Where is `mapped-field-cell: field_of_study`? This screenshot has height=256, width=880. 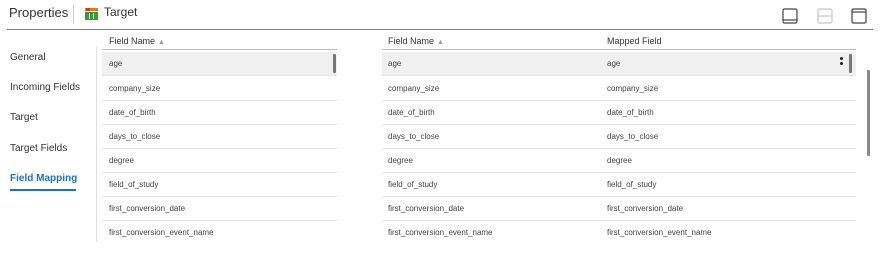
mapped-field-cell: field_of_study is located at coordinates (631, 184).